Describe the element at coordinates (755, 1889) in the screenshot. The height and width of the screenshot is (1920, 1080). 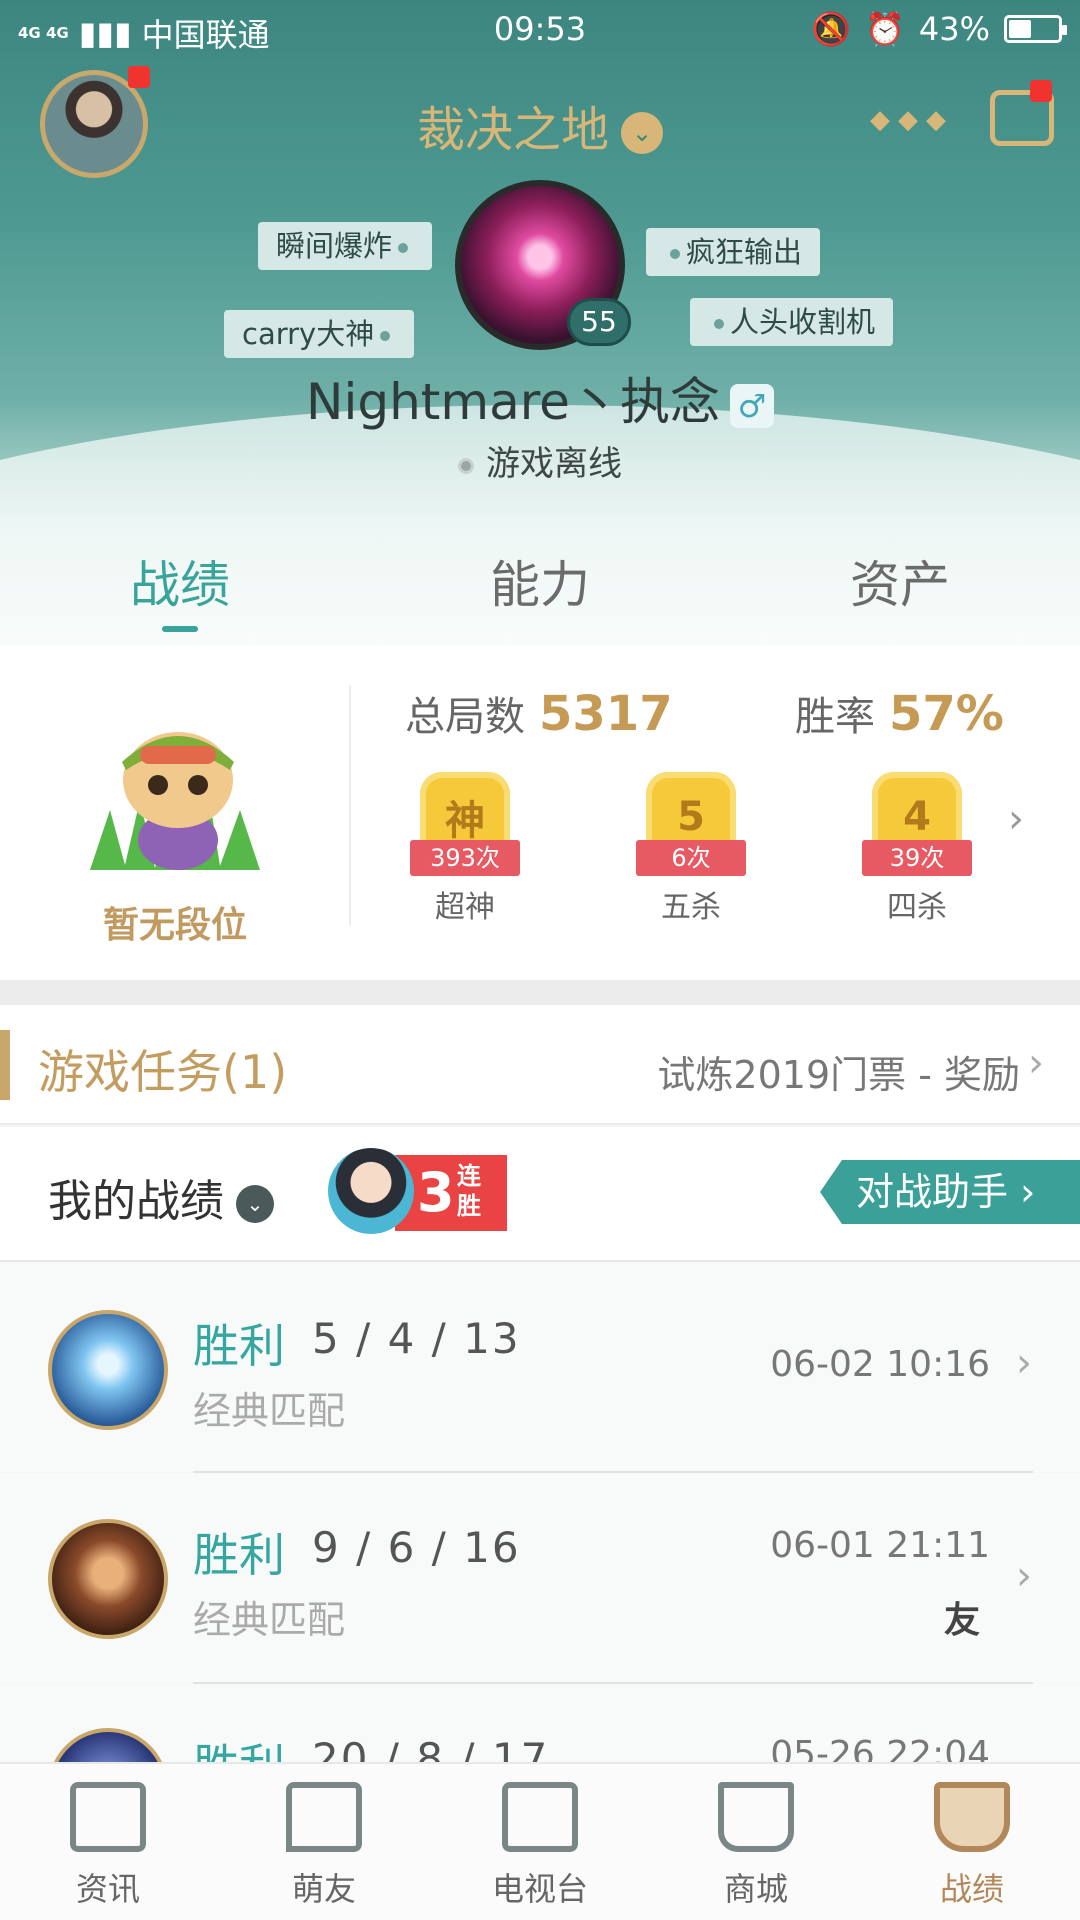
I see `nav-label: 商城` at that location.